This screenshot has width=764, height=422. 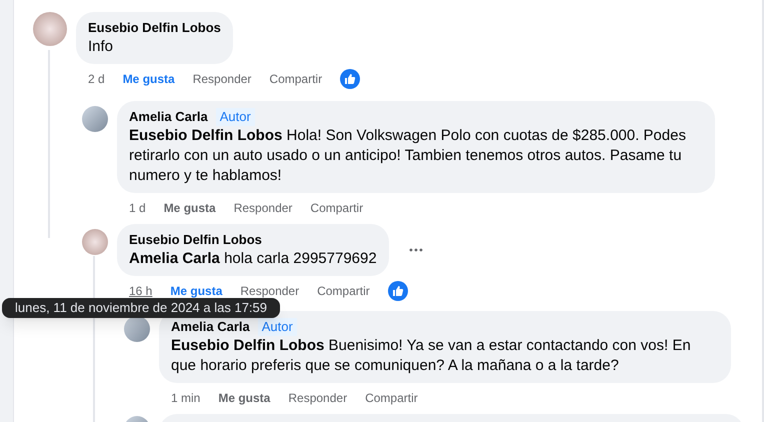 I want to click on comment-time: 16 h, so click(x=140, y=291).